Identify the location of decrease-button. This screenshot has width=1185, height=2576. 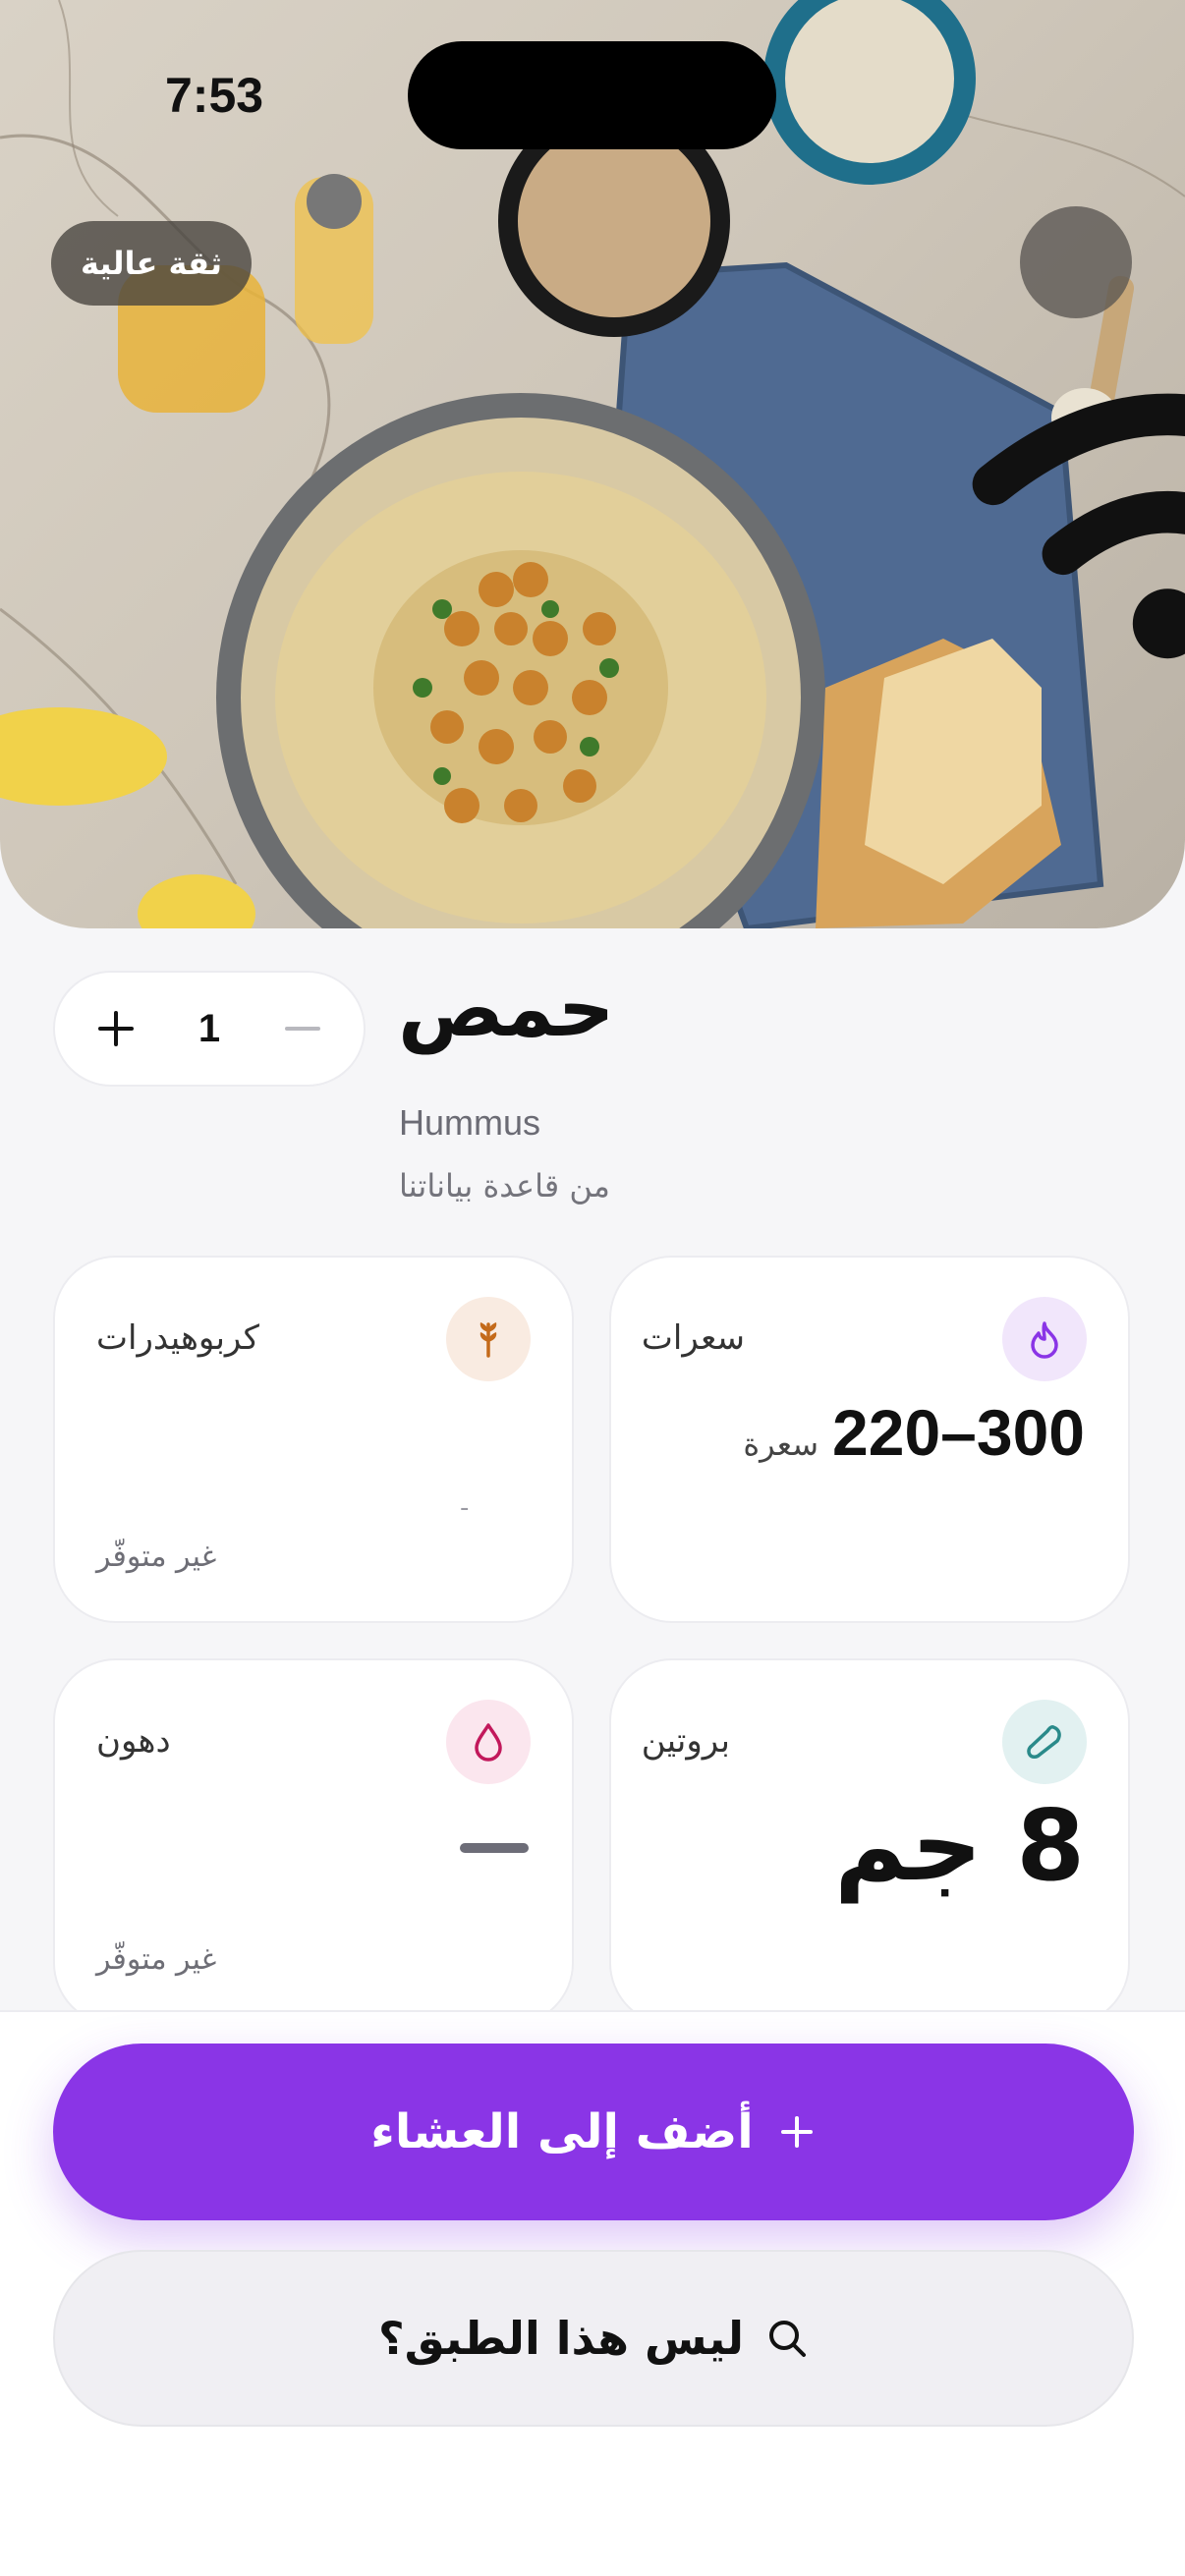
(303, 1028).